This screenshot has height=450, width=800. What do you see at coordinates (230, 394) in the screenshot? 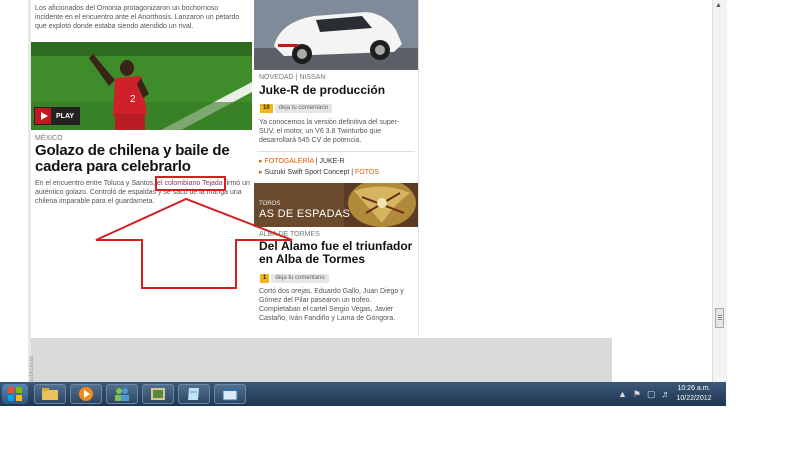
I see `window-icon` at bounding box center [230, 394].